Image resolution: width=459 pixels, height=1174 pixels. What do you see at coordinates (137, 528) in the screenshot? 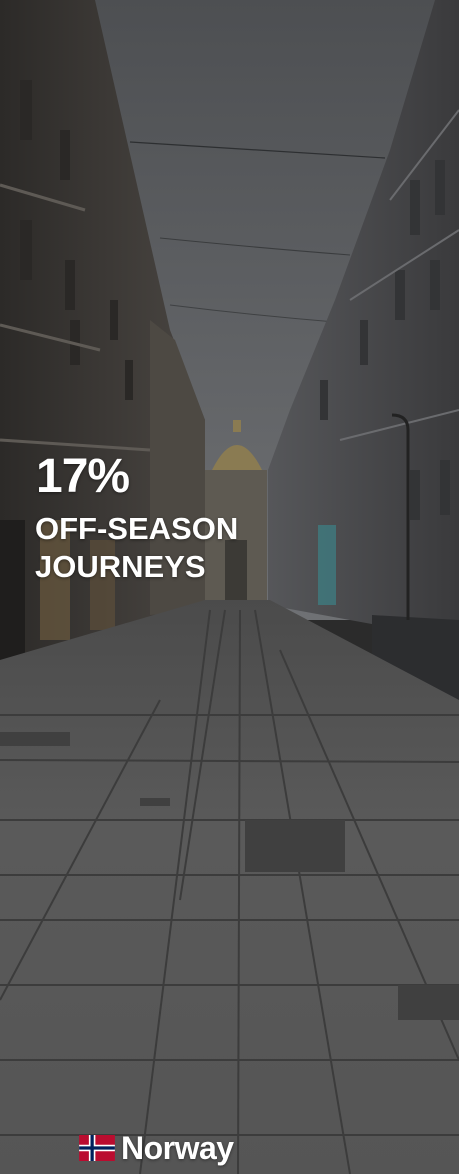
I see `promo-caption-line-1: OFF-SEASON` at bounding box center [137, 528].